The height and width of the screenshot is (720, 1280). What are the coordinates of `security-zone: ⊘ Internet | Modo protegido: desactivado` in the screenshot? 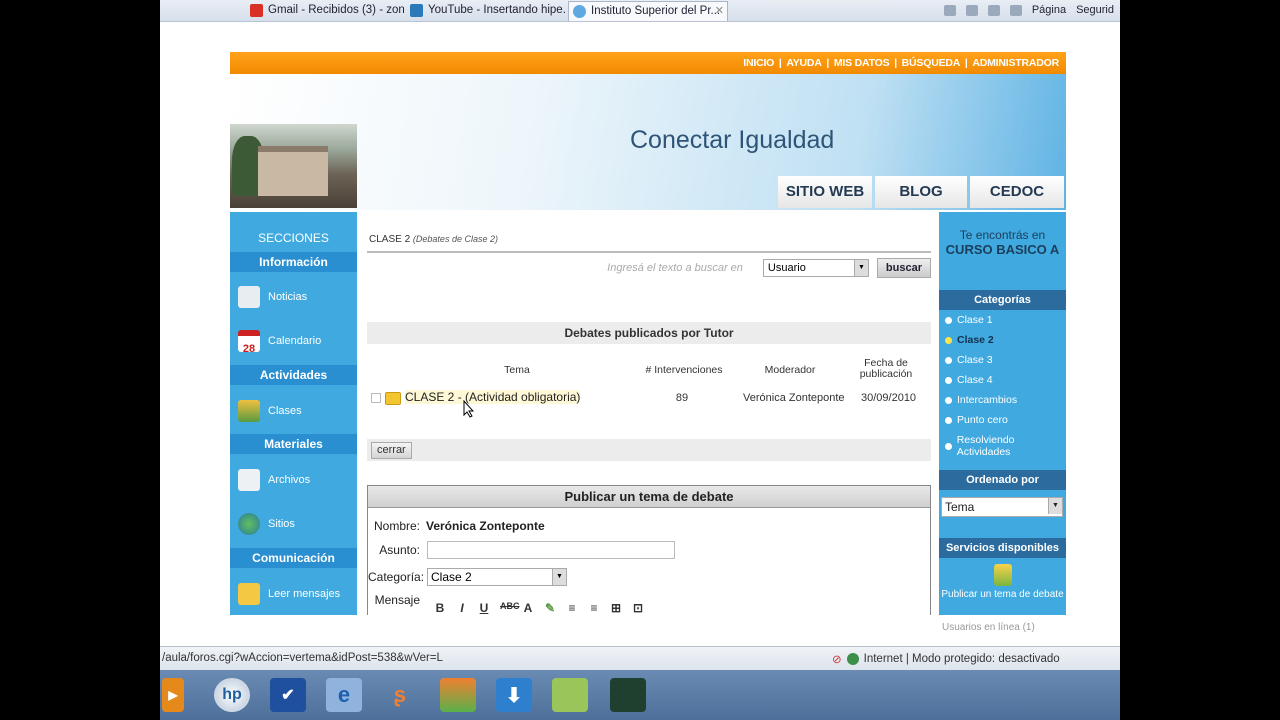 It's located at (946, 659).